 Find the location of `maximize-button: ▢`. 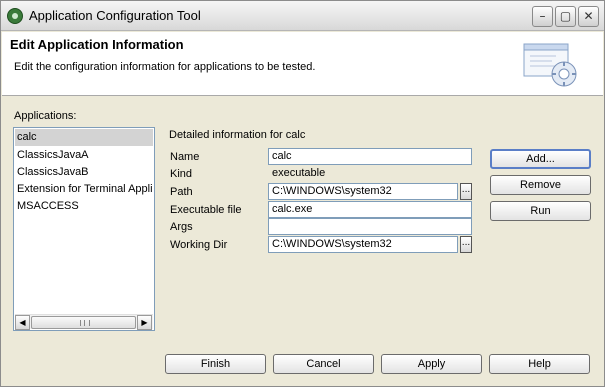

maximize-button: ▢ is located at coordinates (565, 16).